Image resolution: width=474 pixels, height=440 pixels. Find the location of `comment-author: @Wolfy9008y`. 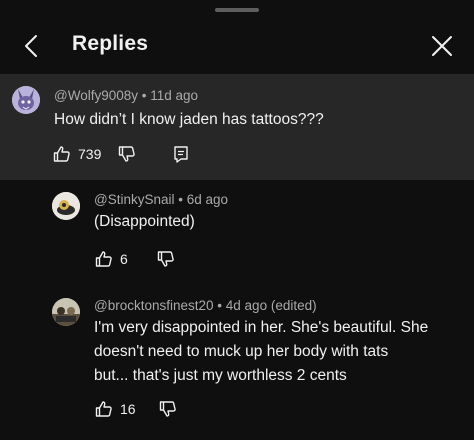

comment-author: @Wolfy9008y is located at coordinates (96, 95).